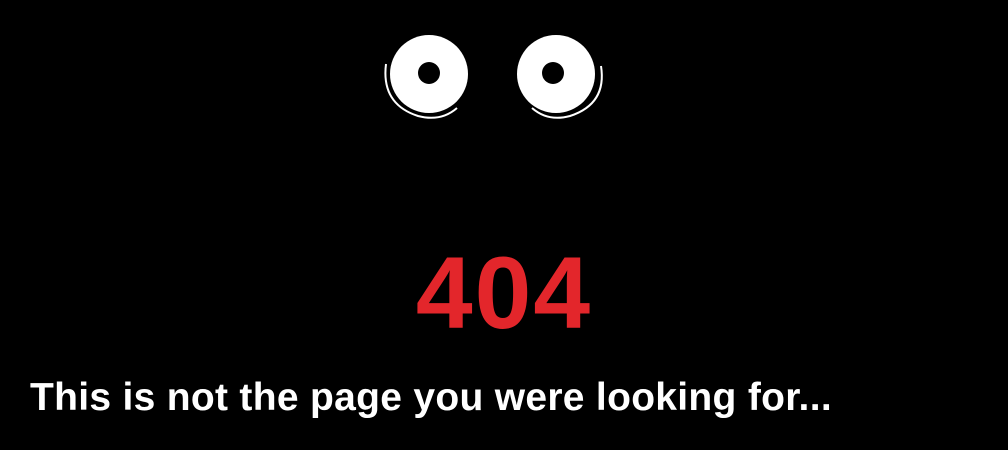 This screenshot has width=1008, height=450. Describe the element at coordinates (493, 77) in the screenshot. I see `eyes-graphic` at that location.